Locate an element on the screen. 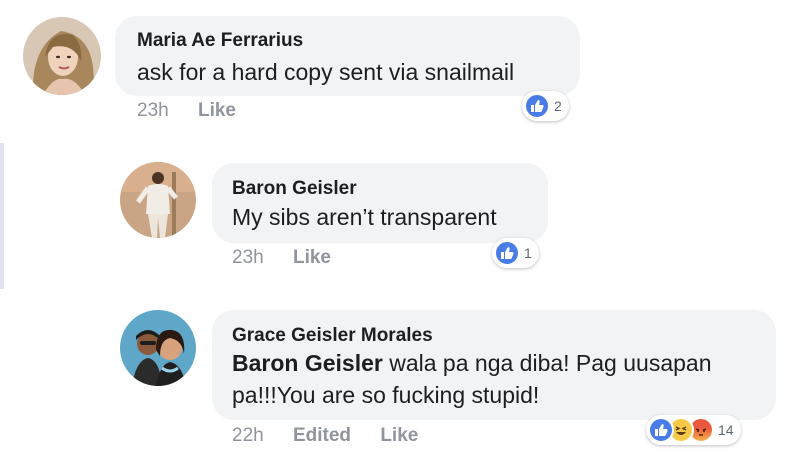 The width and height of the screenshot is (800, 466). comment-author: Maria Ae Ferrarius is located at coordinates (220, 41).